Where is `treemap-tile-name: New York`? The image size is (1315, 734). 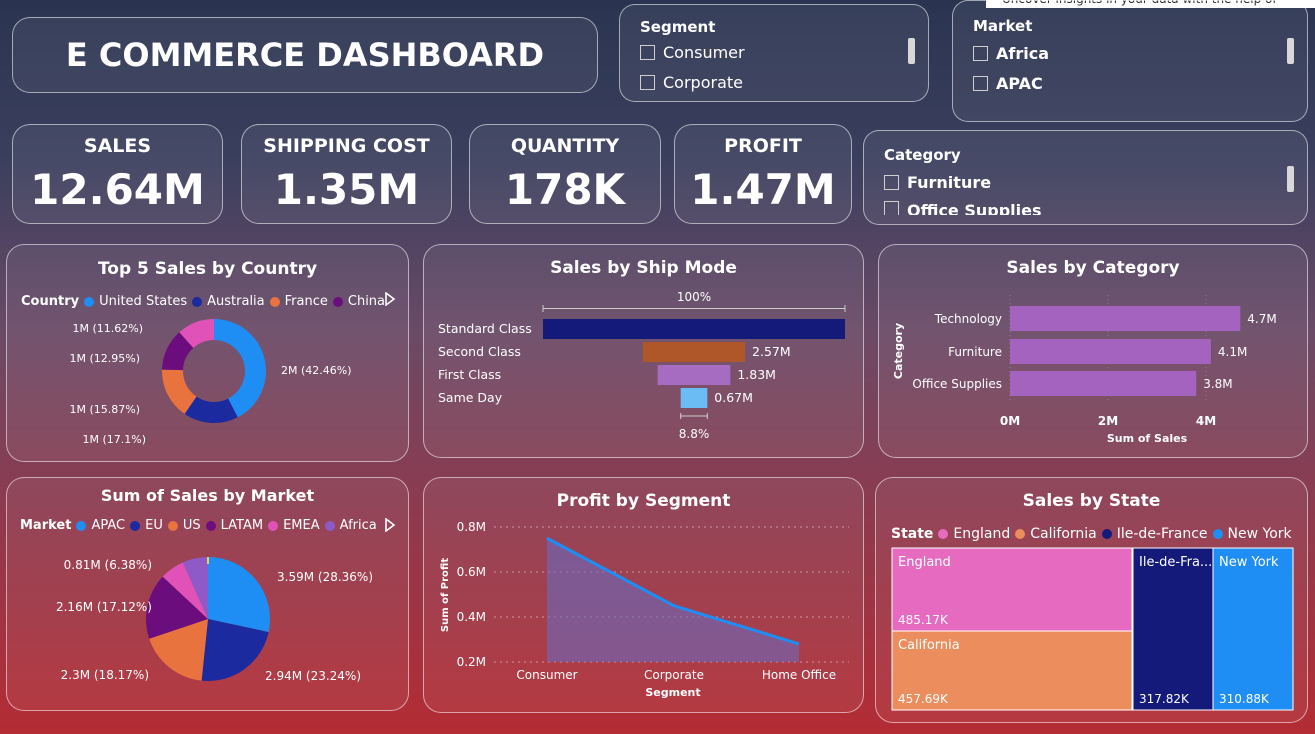 treemap-tile-name: New York is located at coordinates (1249, 562).